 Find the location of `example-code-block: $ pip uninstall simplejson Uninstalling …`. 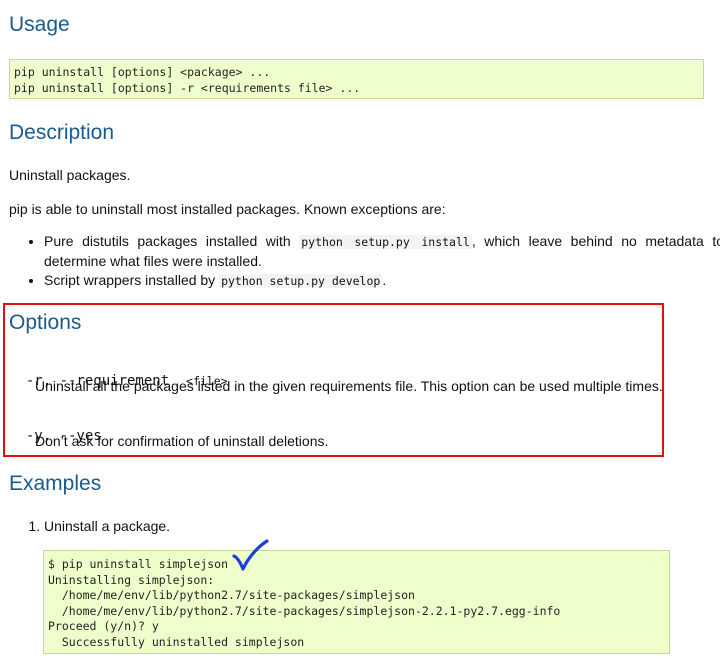

example-code-block: $ pip uninstall simplejson Uninstalling … is located at coordinates (356, 602).